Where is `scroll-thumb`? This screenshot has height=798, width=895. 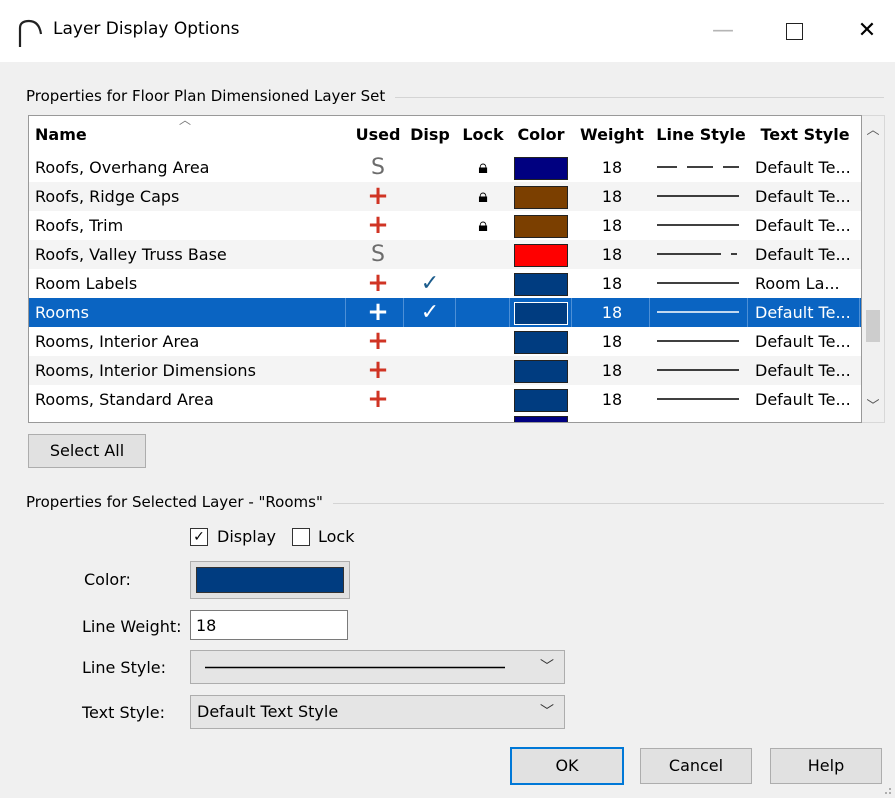 scroll-thumb is located at coordinates (873, 326).